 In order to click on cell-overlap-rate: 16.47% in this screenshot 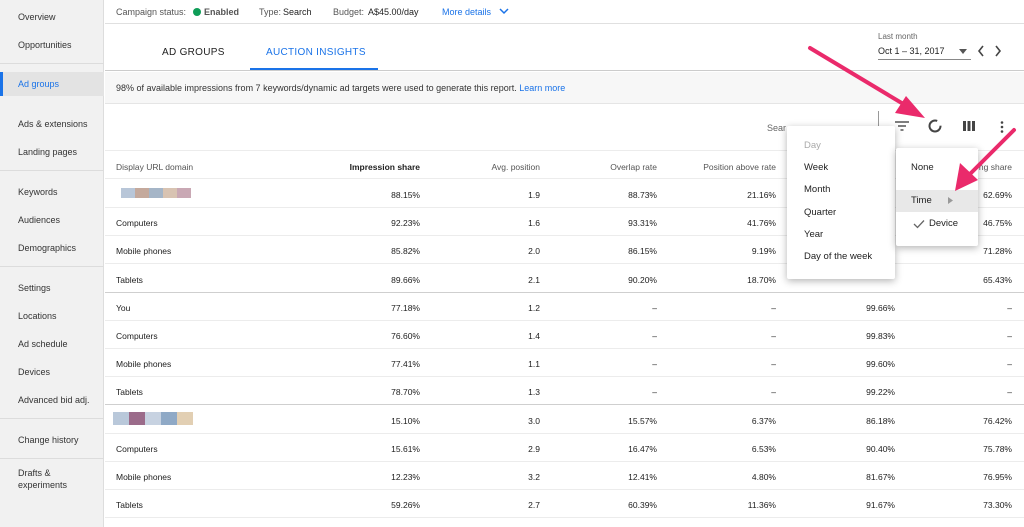, I will do `click(642, 448)`.